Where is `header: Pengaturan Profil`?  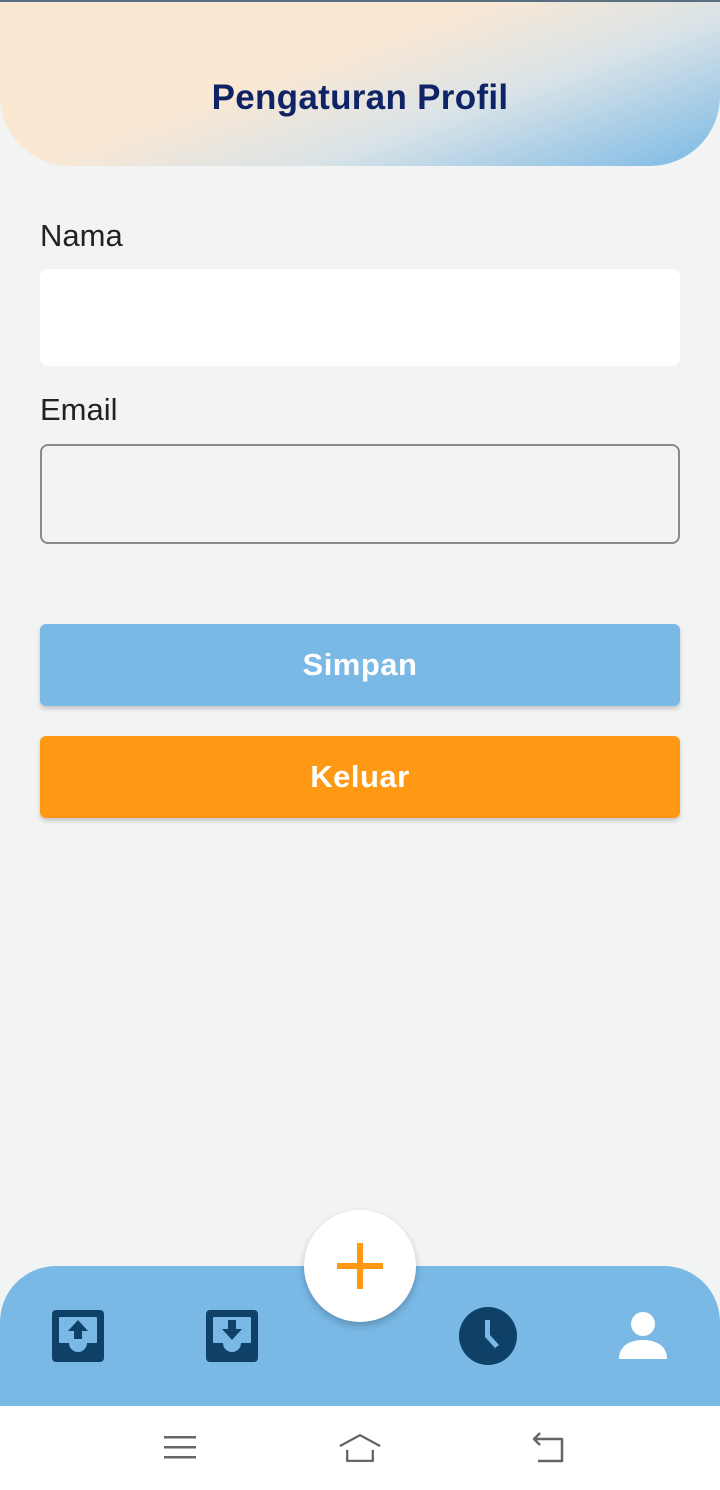
header: Pengaturan Profil is located at coordinates (360, 83).